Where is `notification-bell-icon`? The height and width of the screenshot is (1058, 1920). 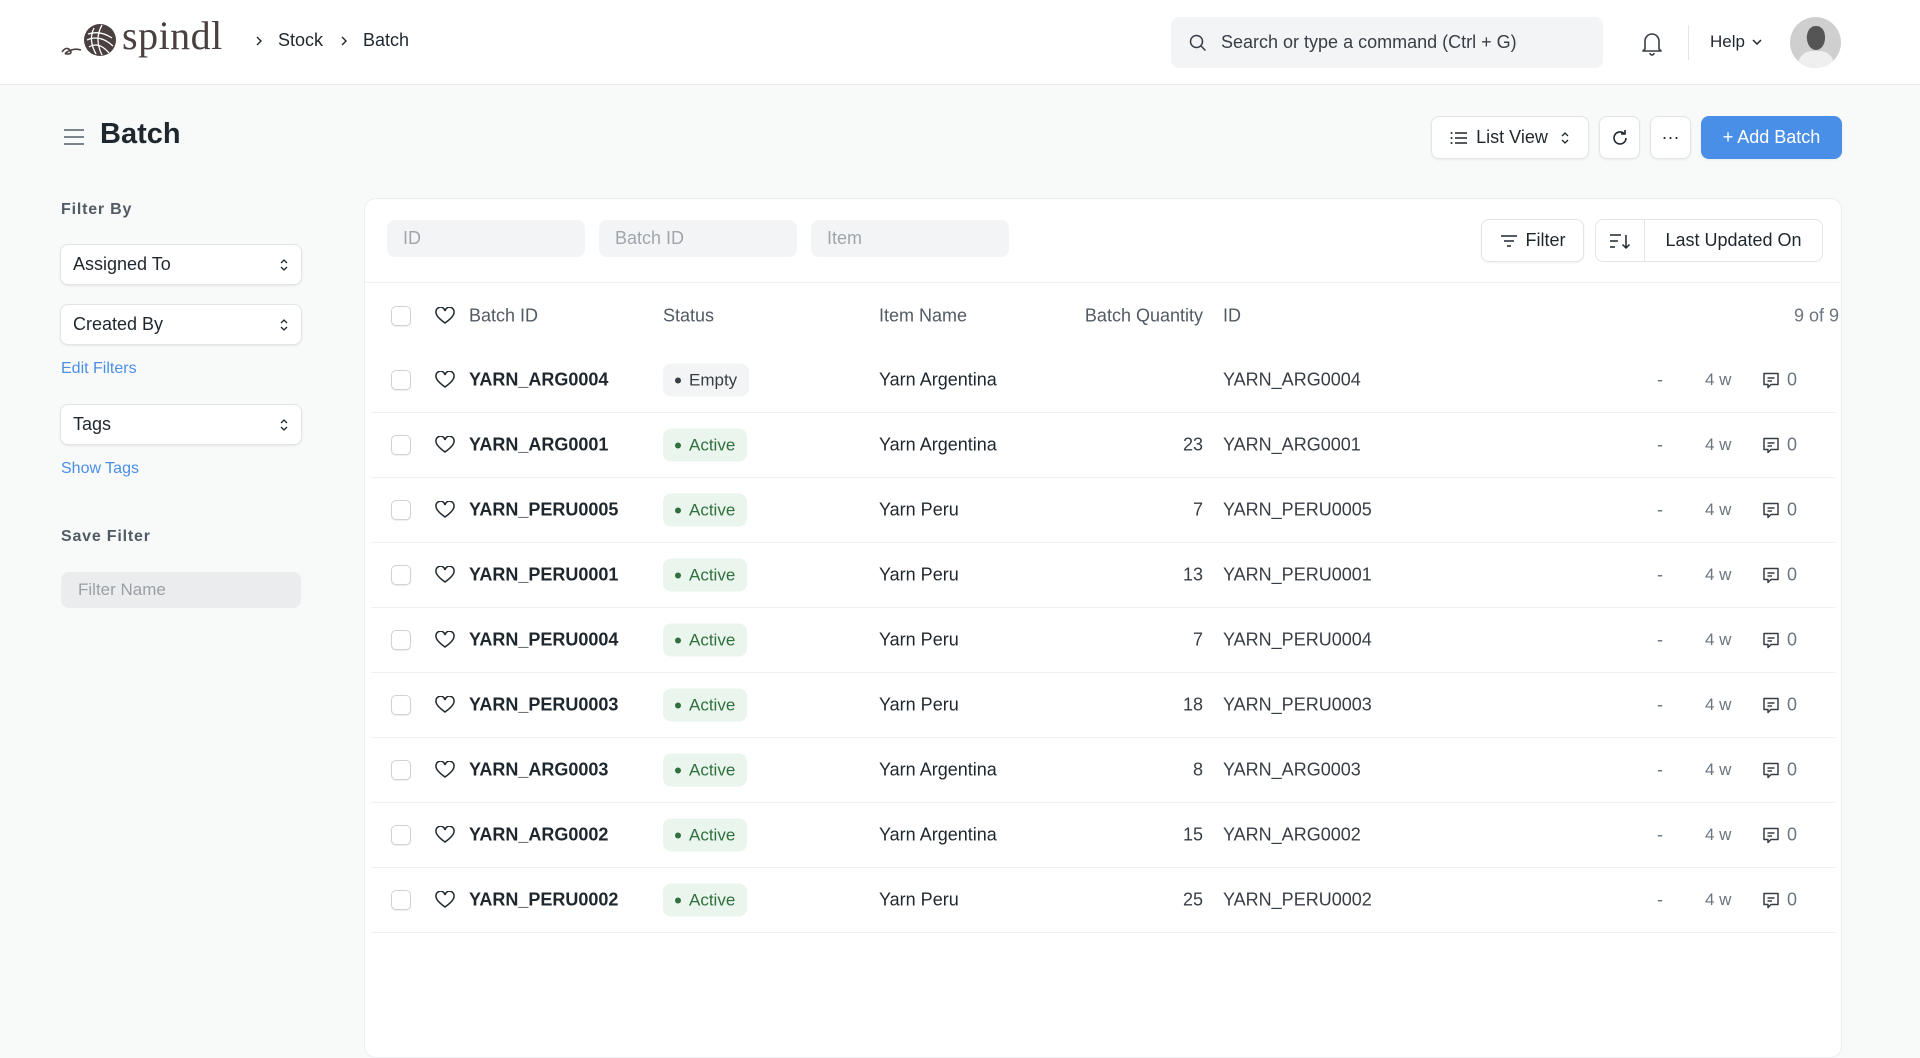 notification-bell-icon is located at coordinates (1652, 43).